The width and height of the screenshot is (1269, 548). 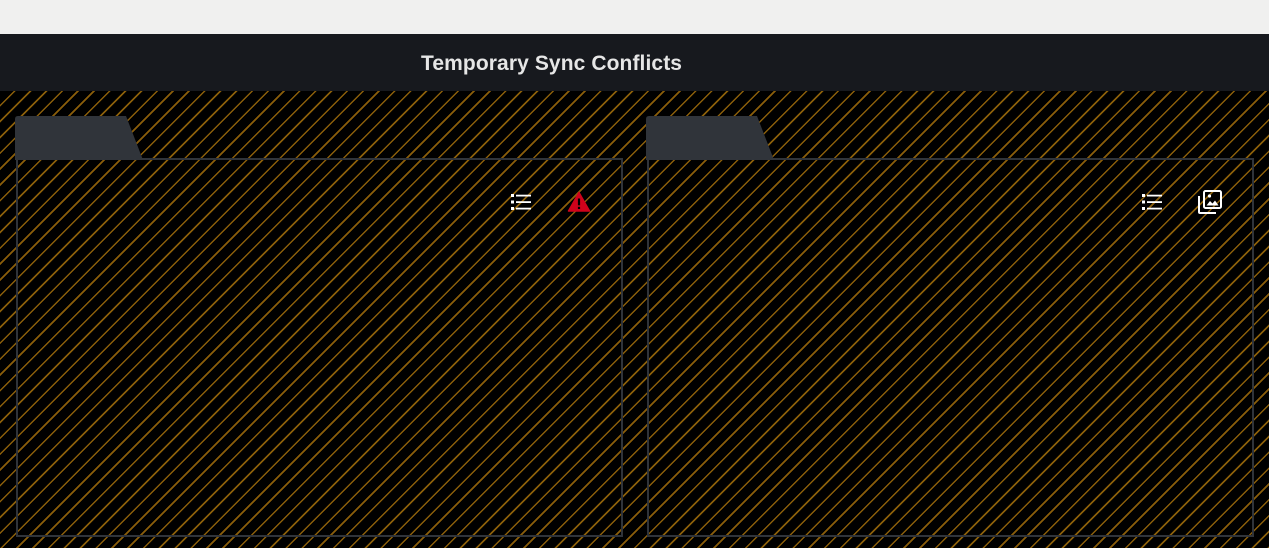 I want to click on list-view-button-right, so click(x=1152, y=202).